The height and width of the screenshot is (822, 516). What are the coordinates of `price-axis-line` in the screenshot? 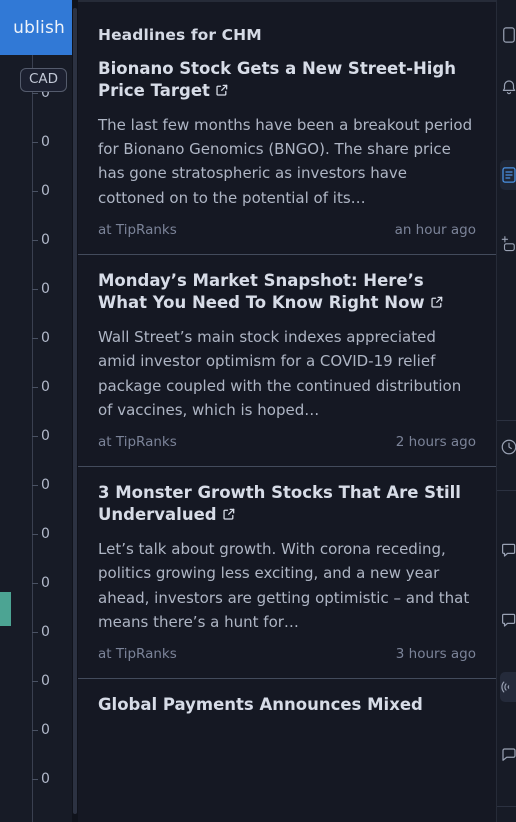 It's located at (32, 438).